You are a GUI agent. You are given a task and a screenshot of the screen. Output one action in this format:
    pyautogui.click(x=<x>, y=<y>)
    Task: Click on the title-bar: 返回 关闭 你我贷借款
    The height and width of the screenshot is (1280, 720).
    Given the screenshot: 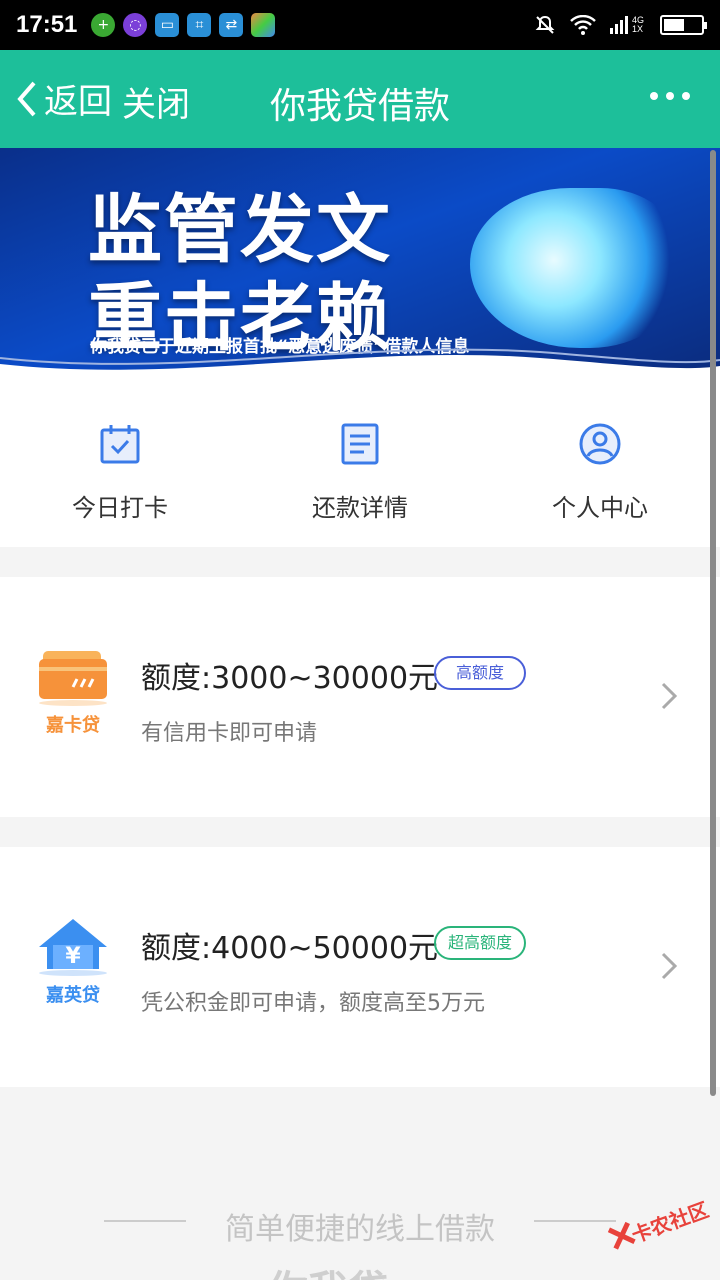 What is the action you would take?
    pyautogui.click(x=360, y=99)
    